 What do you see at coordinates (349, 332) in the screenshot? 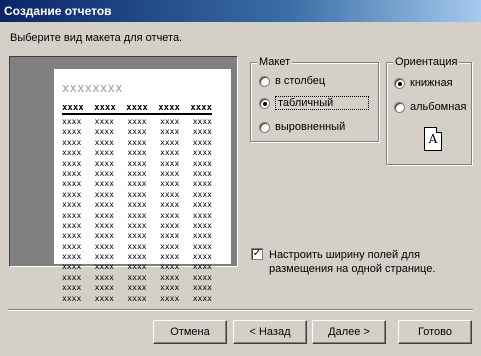
I see `next-button: Далее >` at bounding box center [349, 332].